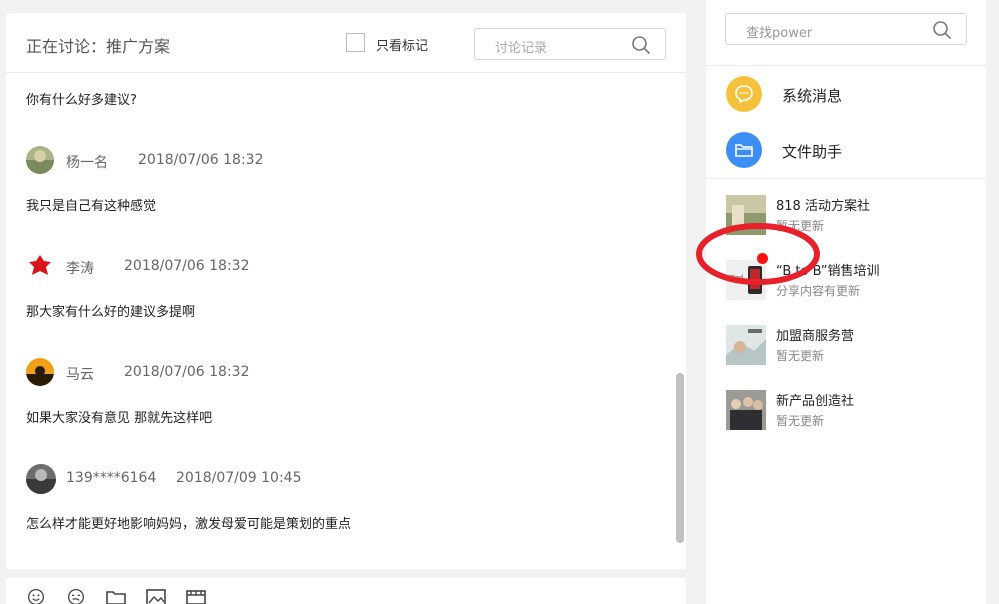 The width and height of the screenshot is (999, 604). What do you see at coordinates (355, 42) in the screenshot?
I see `mark-only-checkbox` at bounding box center [355, 42].